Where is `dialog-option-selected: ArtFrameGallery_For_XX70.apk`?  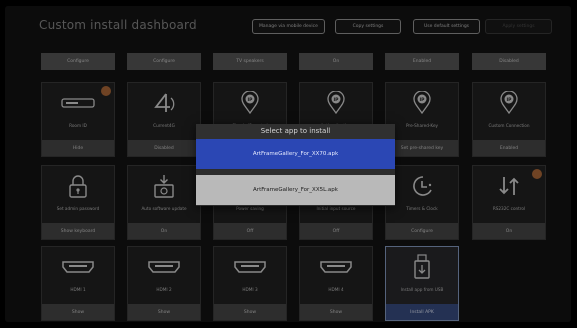 dialog-option-selected: ArtFrameGallery_For_XX70.apk is located at coordinates (295, 154).